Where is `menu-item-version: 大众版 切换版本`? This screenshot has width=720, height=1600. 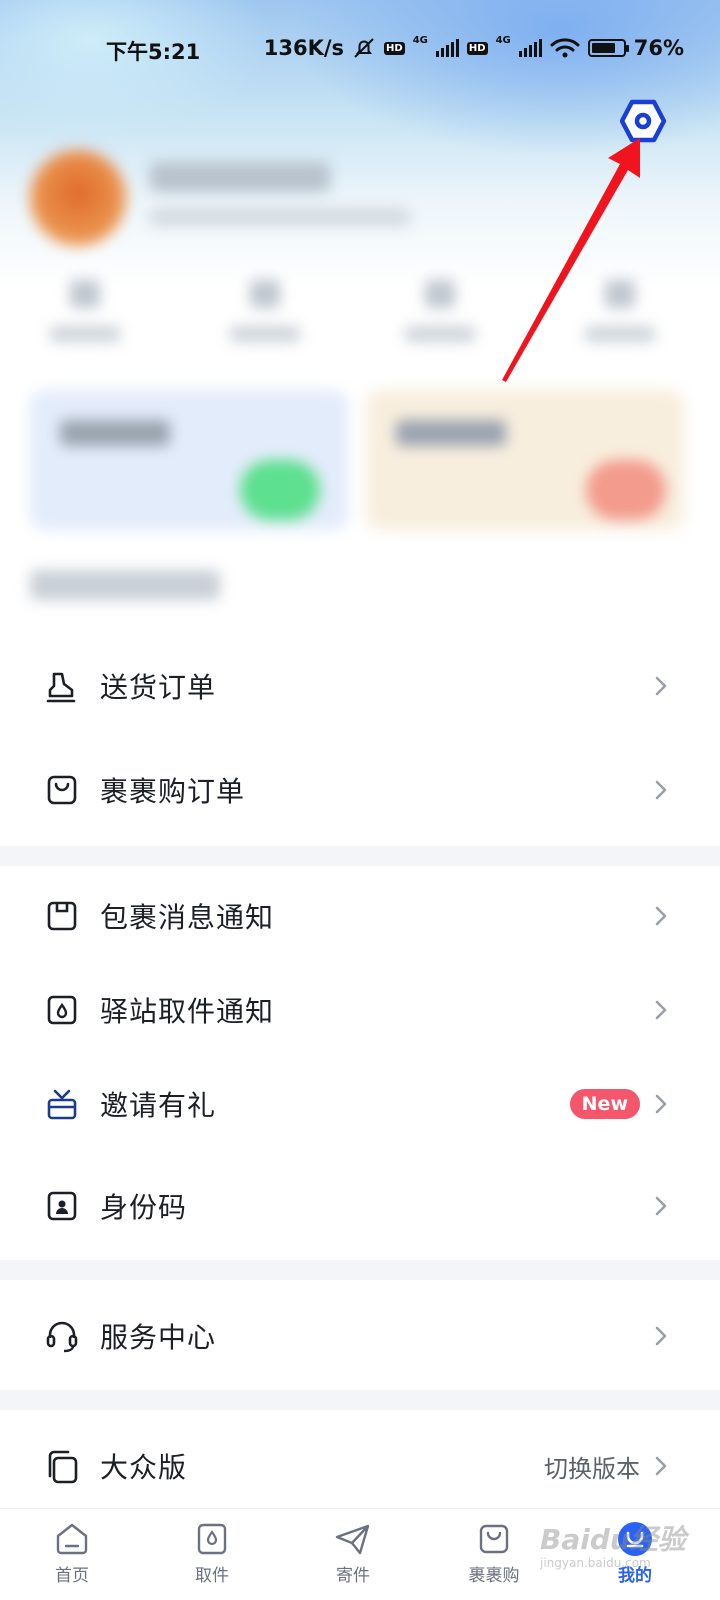 menu-item-version: 大众版 切换版本 is located at coordinates (360, 1466).